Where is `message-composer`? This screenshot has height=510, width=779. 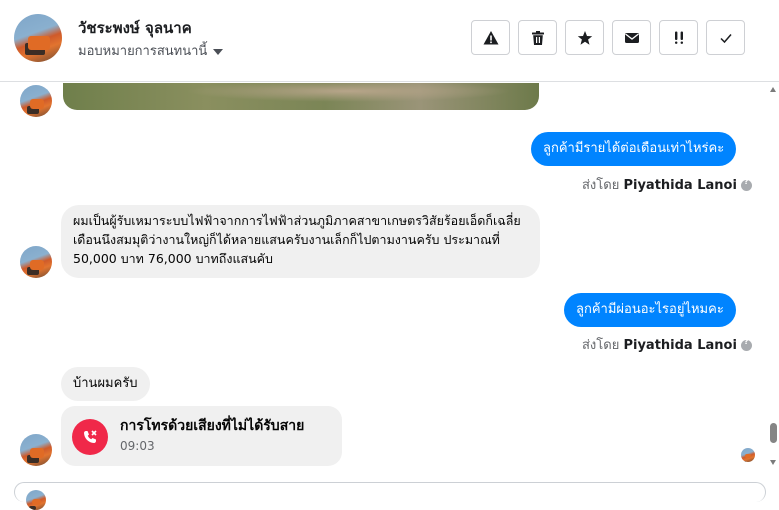 message-composer is located at coordinates (390, 492).